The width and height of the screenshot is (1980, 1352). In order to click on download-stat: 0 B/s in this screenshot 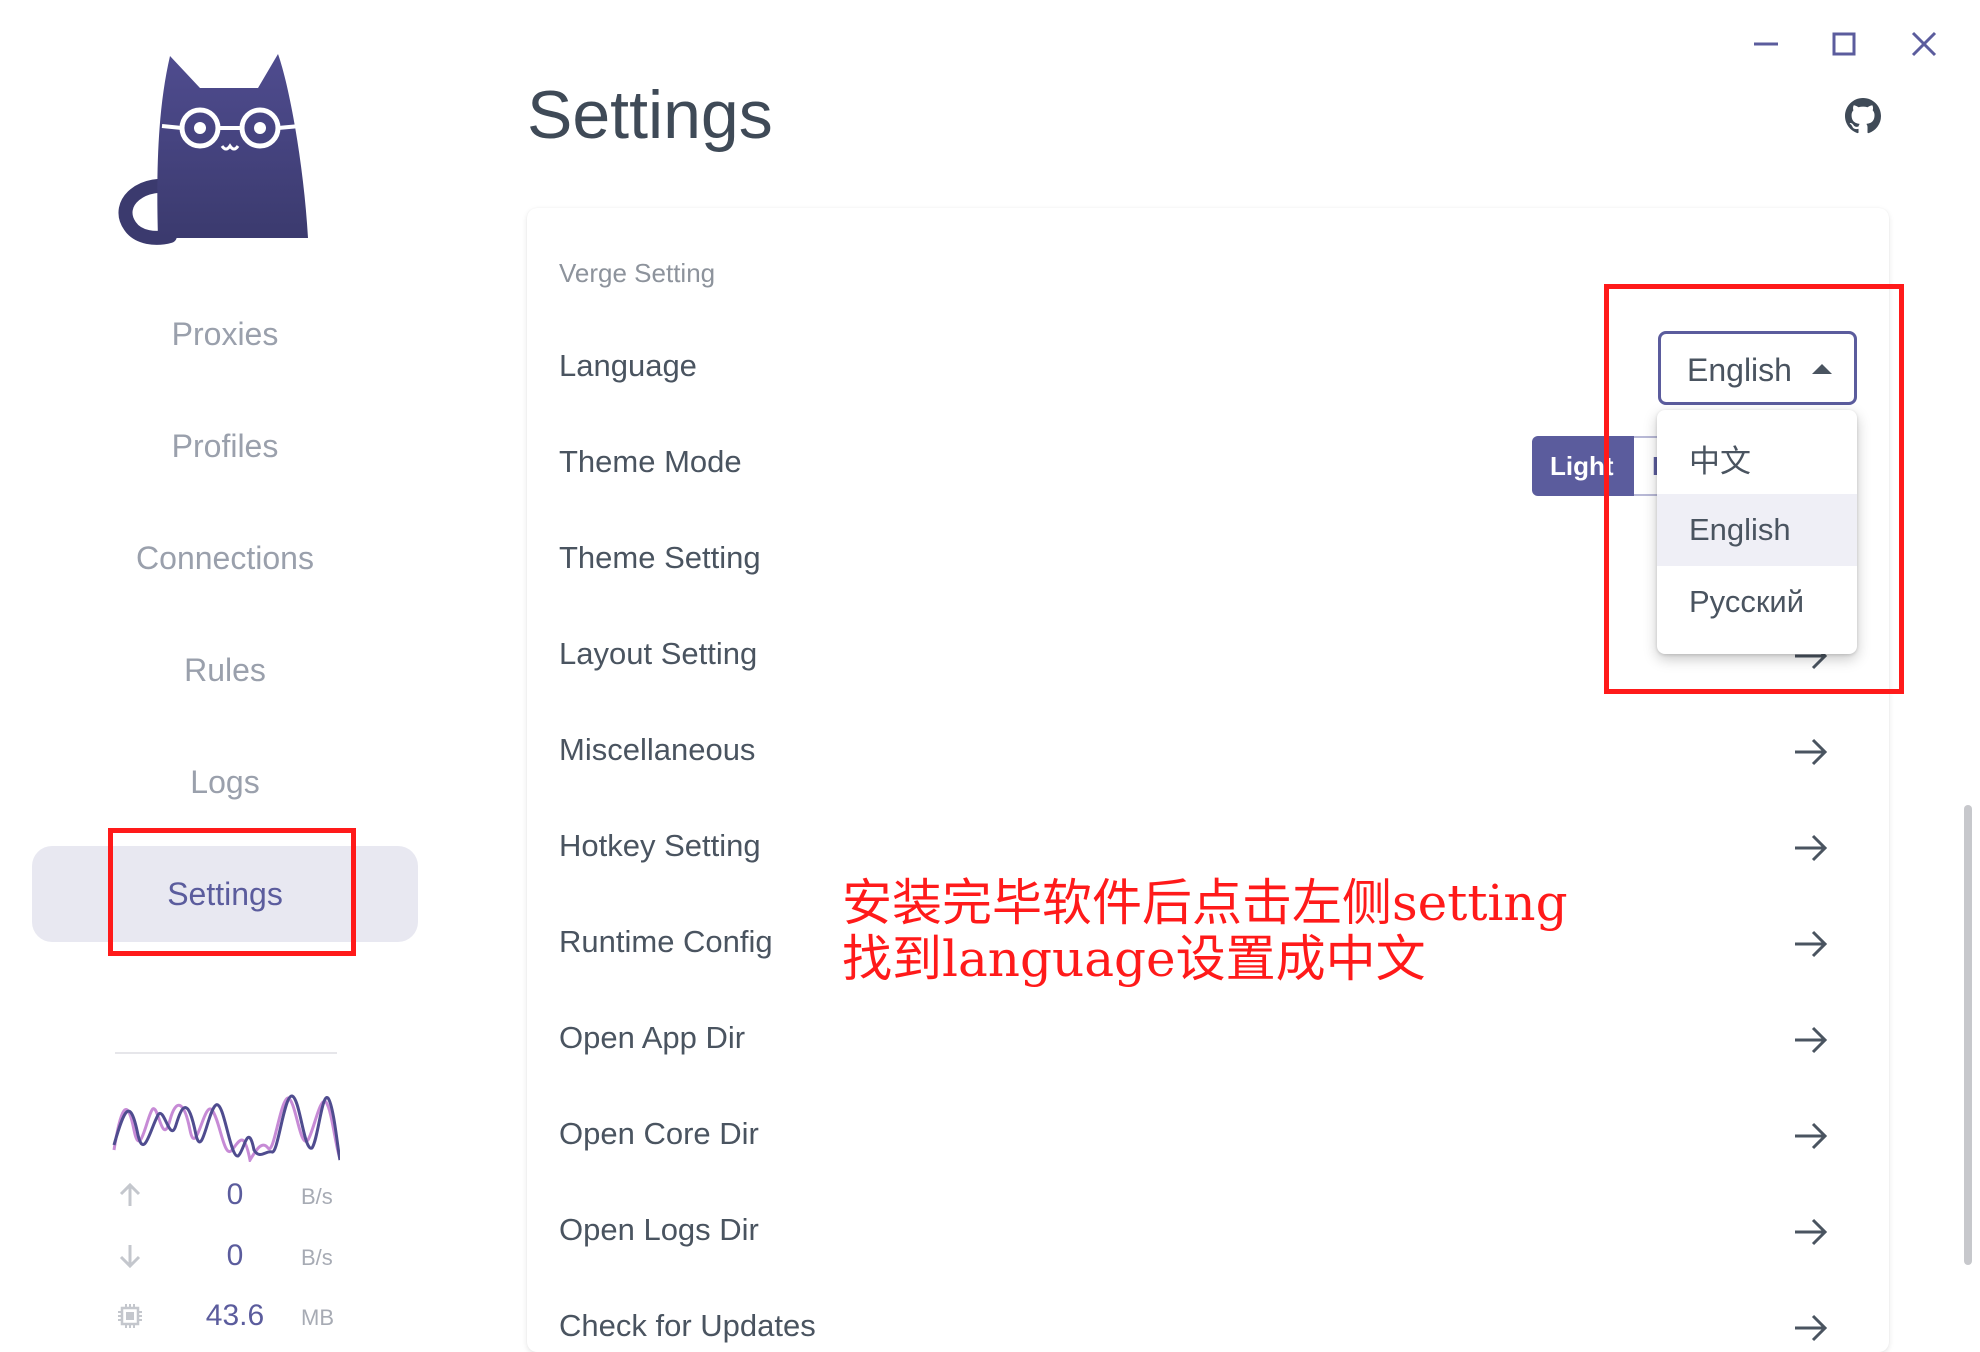, I will do `click(230, 1258)`.